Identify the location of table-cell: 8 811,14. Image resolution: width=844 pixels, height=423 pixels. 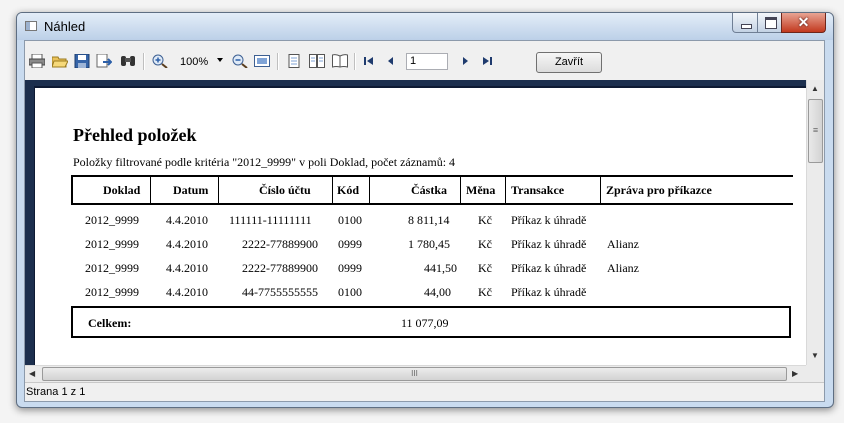
(429, 220).